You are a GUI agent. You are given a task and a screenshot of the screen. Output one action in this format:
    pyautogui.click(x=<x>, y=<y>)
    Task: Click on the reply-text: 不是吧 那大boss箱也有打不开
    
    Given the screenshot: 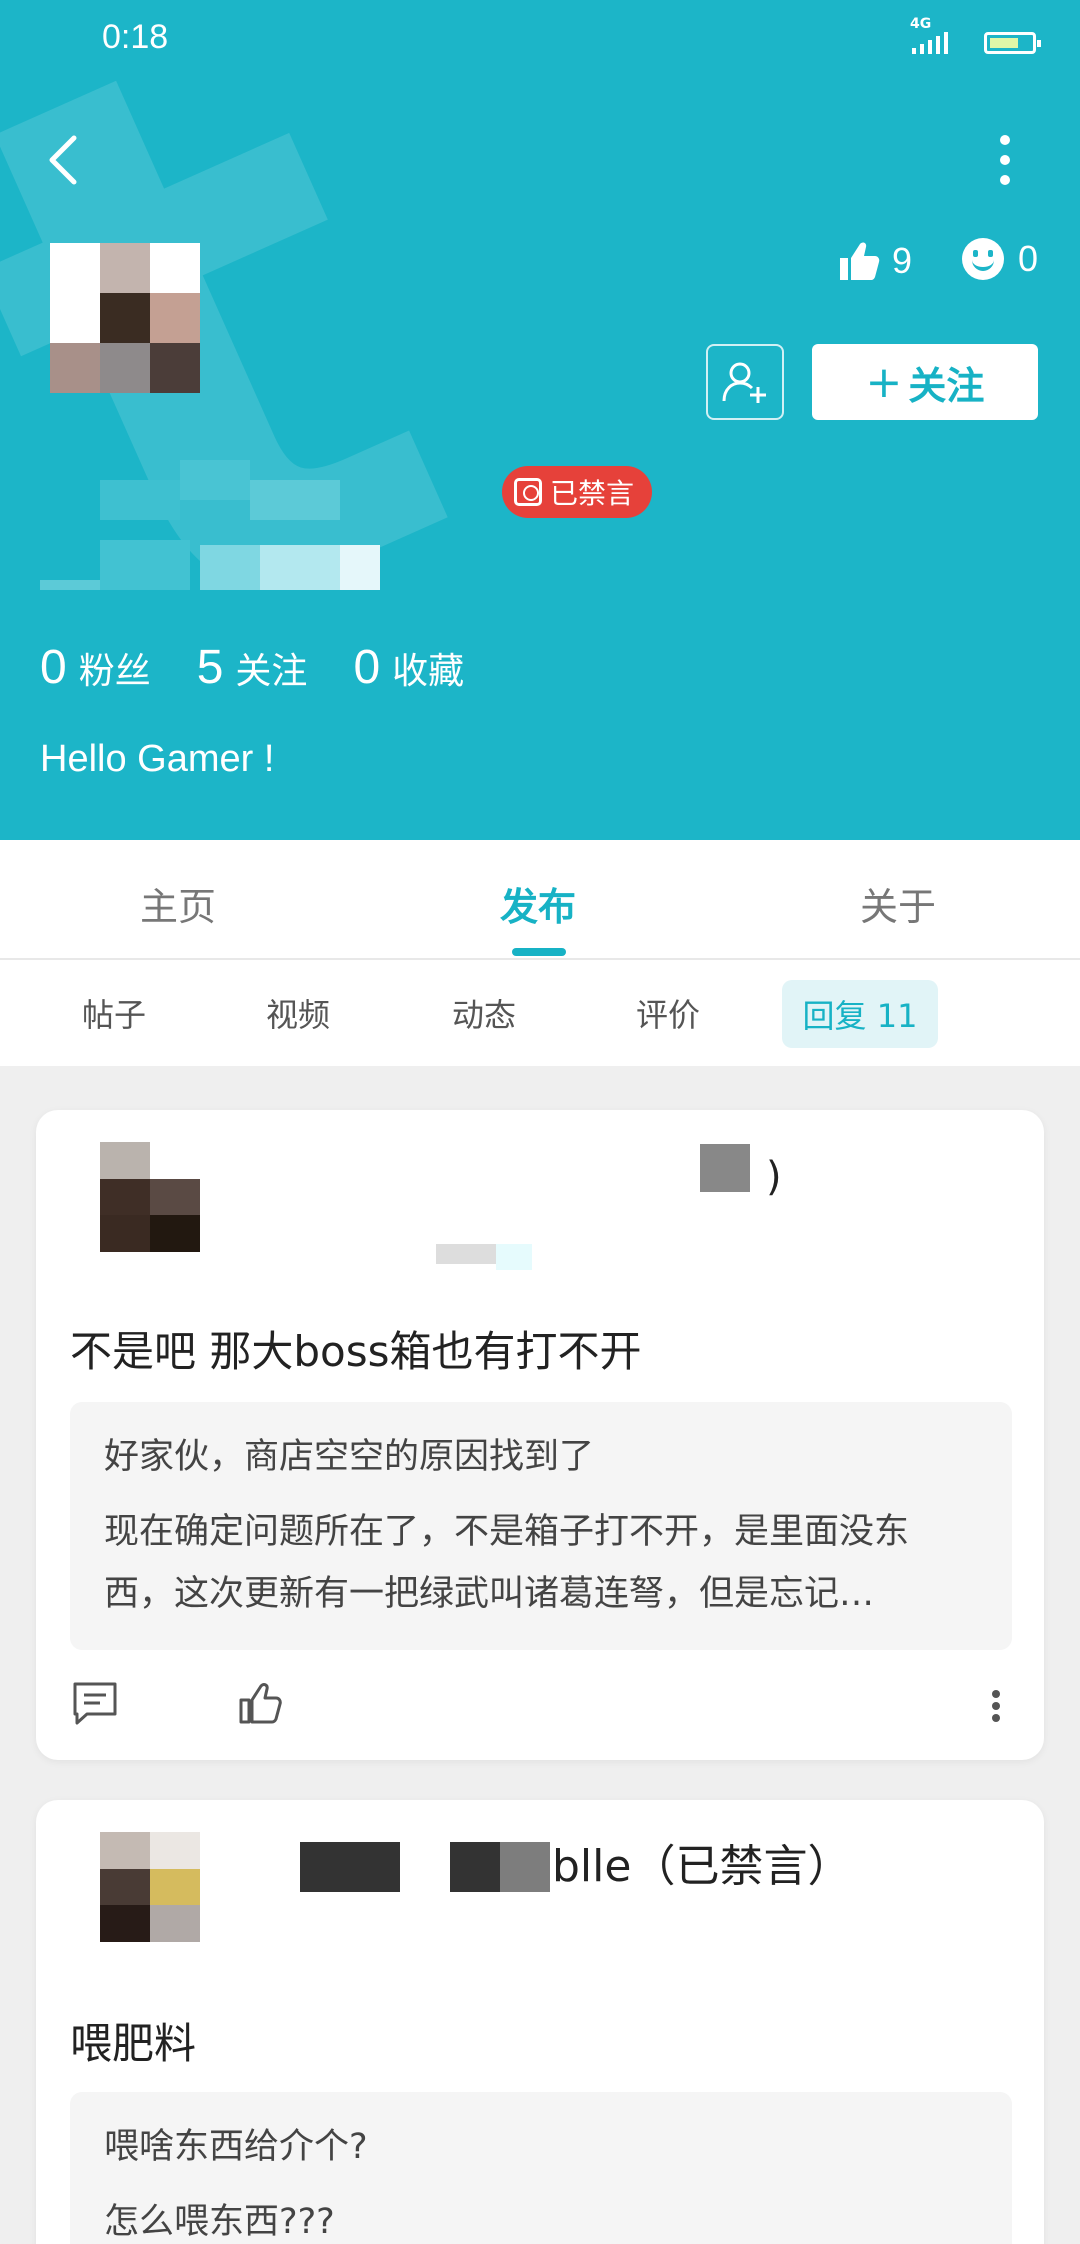 What is the action you would take?
    pyautogui.click(x=356, y=1351)
    